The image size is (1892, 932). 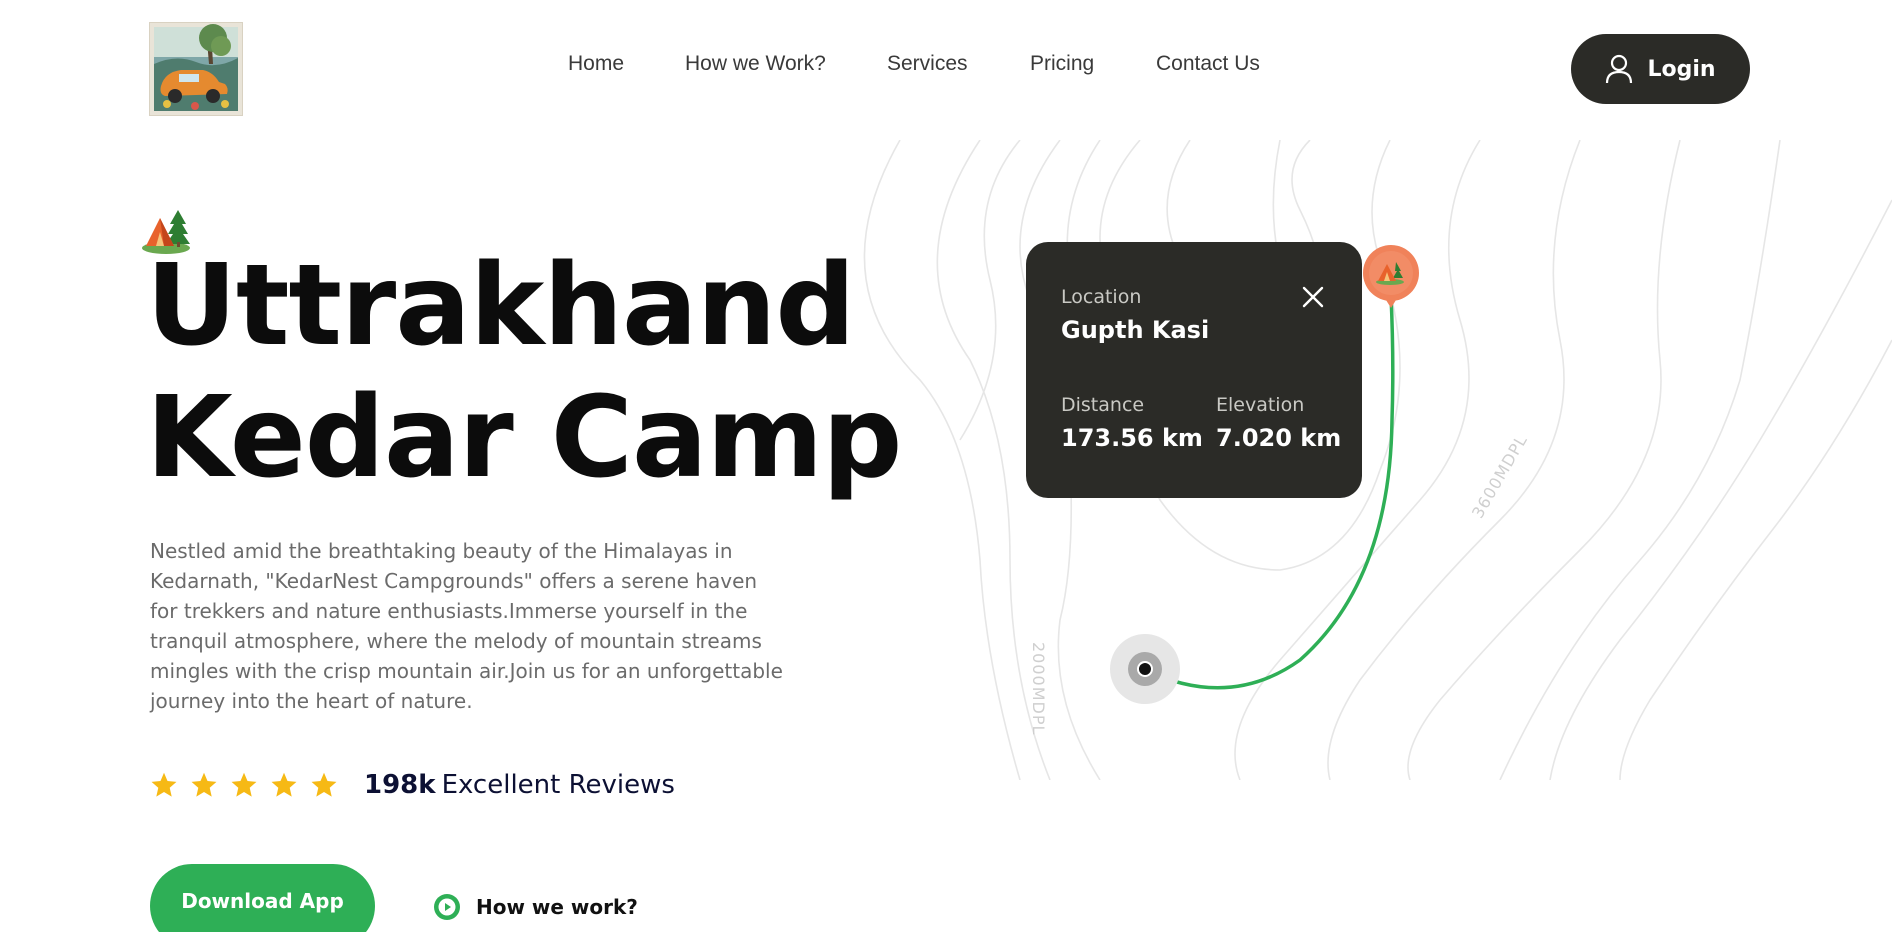 I want to click on review-label: Excellent Reviews, so click(x=558, y=785).